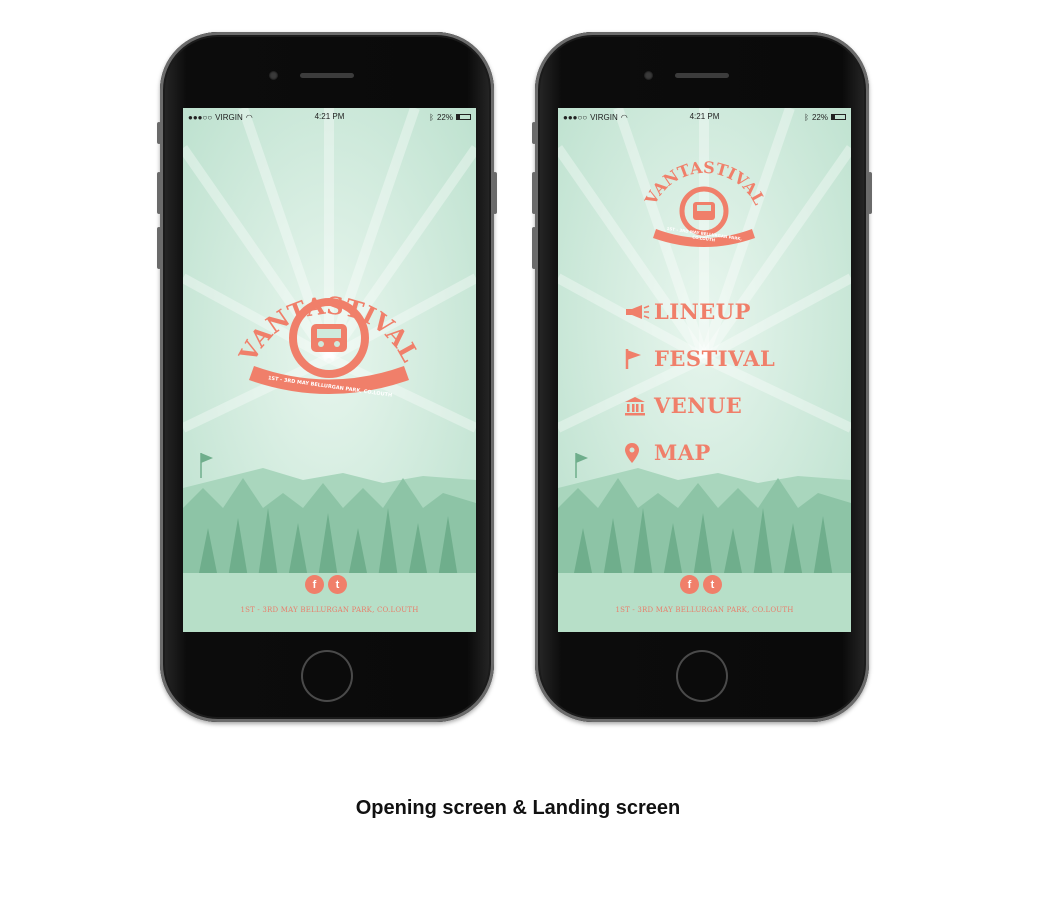 Image resolution: width=1044 pixels, height=922 pixels. I want to click on menu-label-lineup: LINEUP, so click(702, 311).